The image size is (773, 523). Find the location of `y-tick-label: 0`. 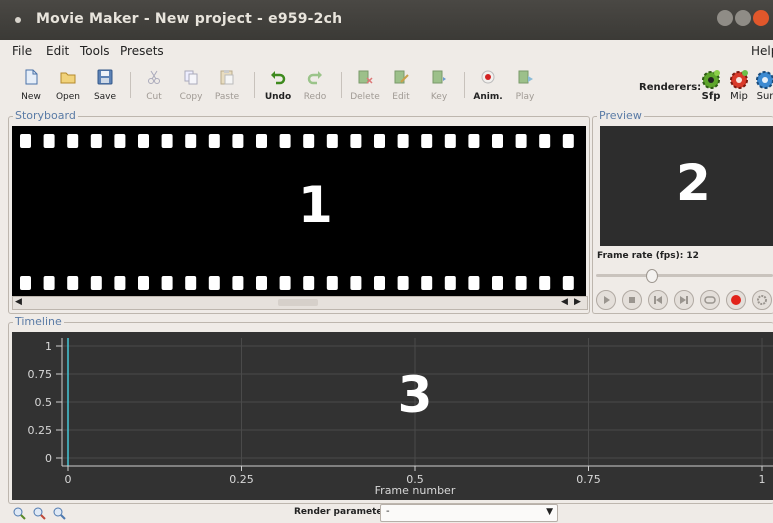

y-tick-label: 0 is located at coordinates (48, 458).